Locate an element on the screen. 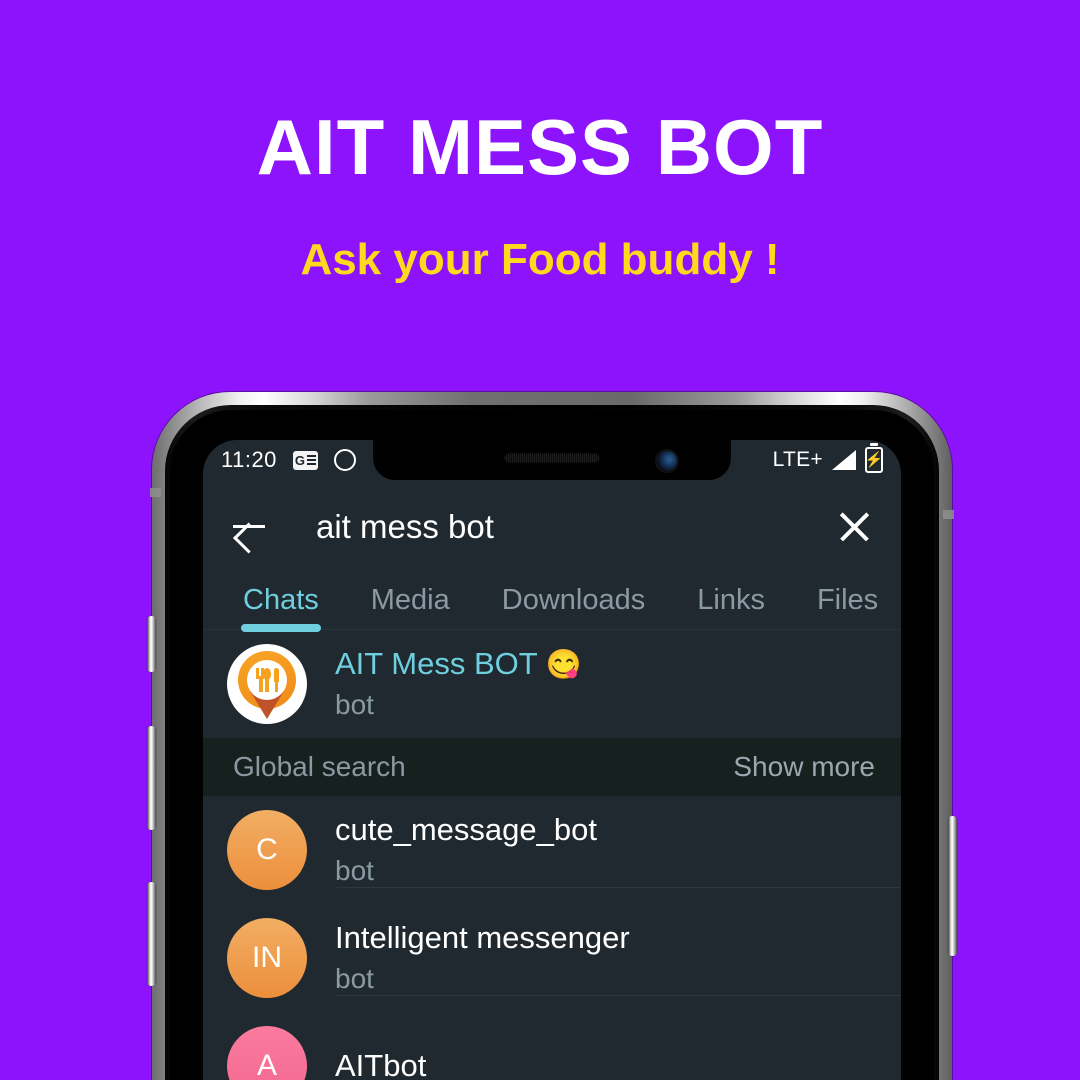  avatar-initials: C is located at coordinates (267, 849).